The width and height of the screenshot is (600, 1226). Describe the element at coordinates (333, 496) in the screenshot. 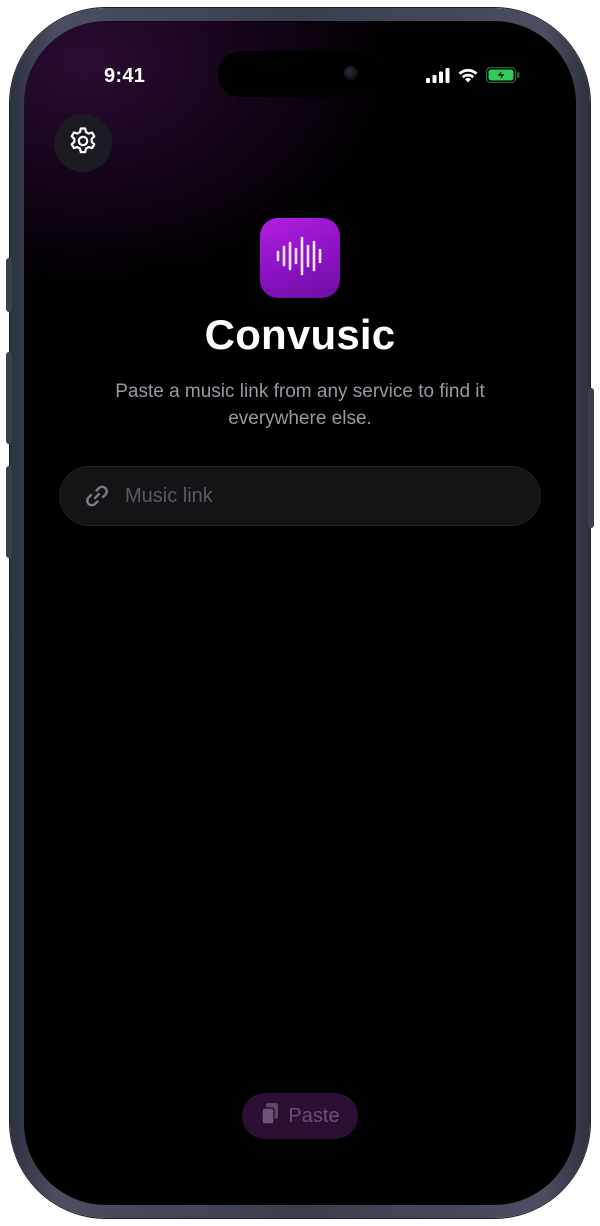

I see `music-link-input` at that location.